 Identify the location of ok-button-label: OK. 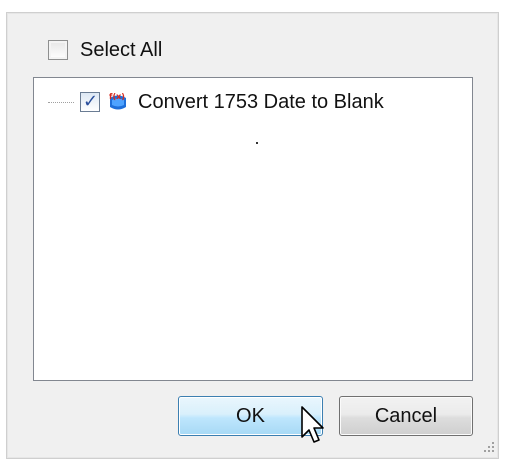
(250, 415).